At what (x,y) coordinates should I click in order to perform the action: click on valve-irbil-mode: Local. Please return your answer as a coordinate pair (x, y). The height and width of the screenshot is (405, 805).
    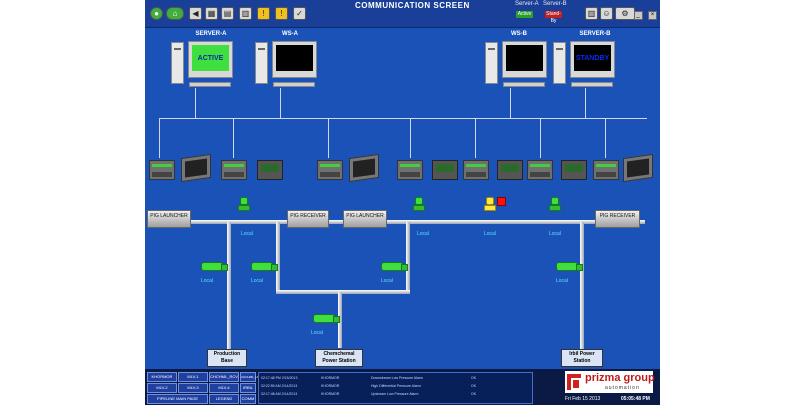
    Looking at the image, I should click on (562, 281).